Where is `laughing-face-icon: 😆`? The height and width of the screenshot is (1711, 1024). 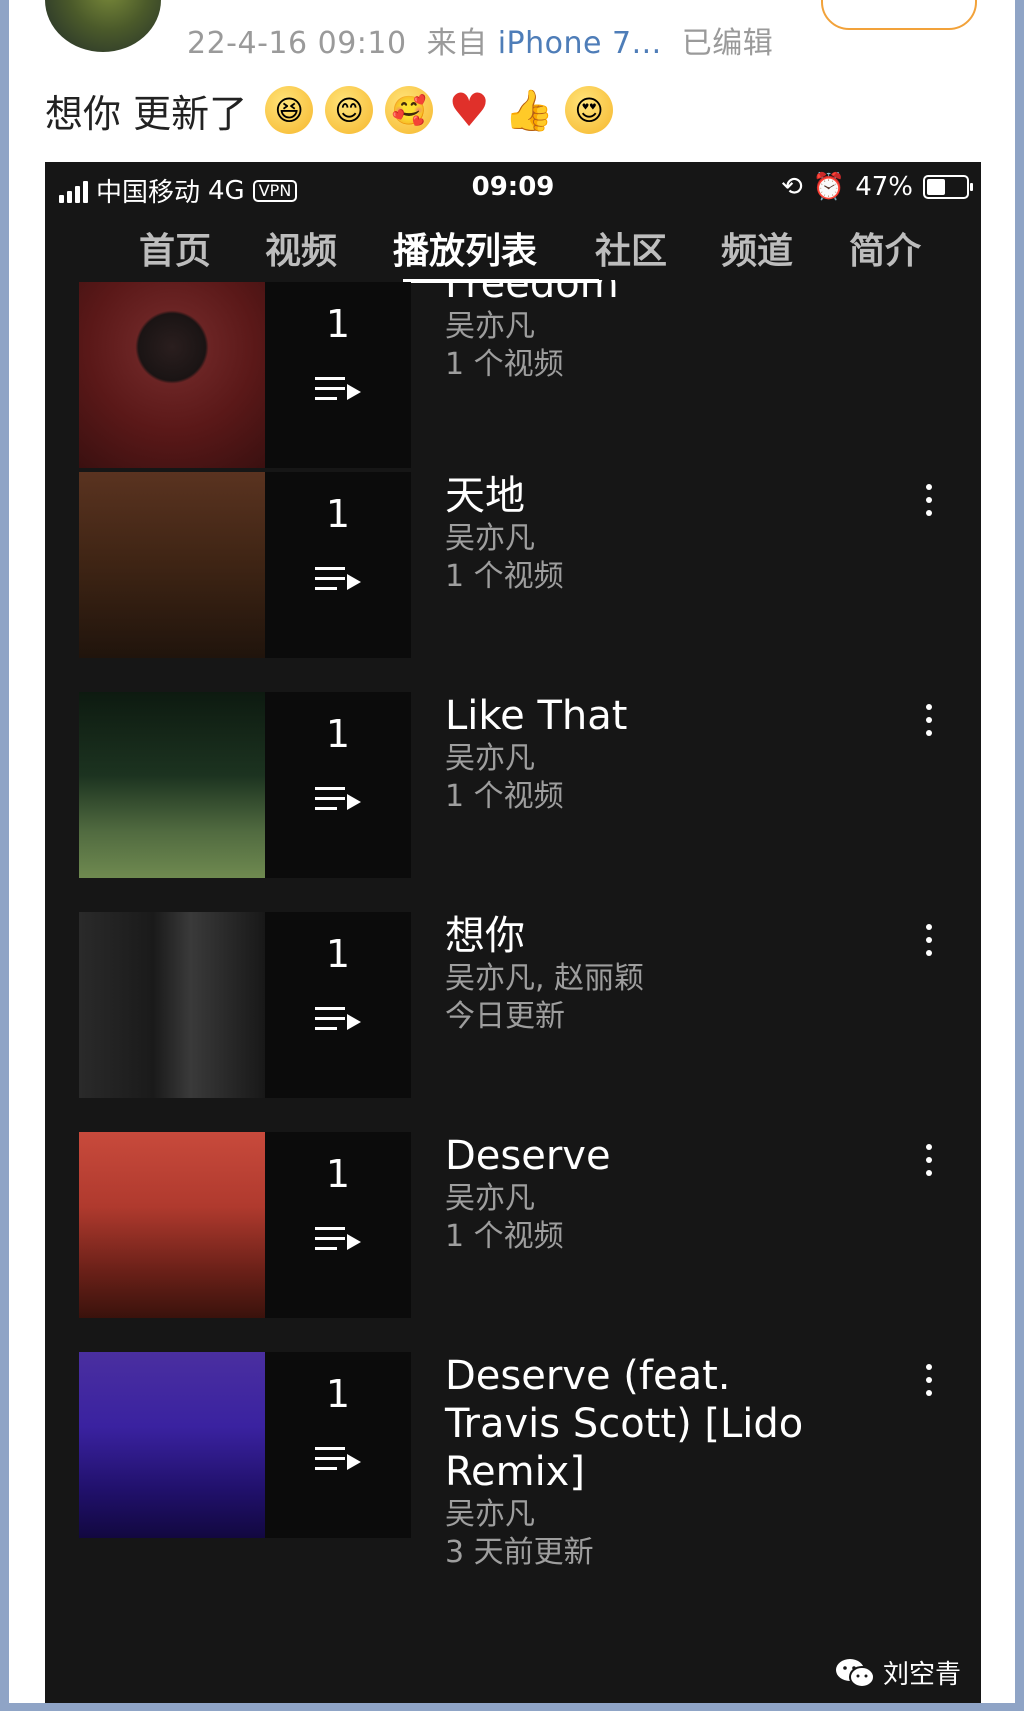
laughing-face-icon: 😆 is located at coordinates (289, 110).